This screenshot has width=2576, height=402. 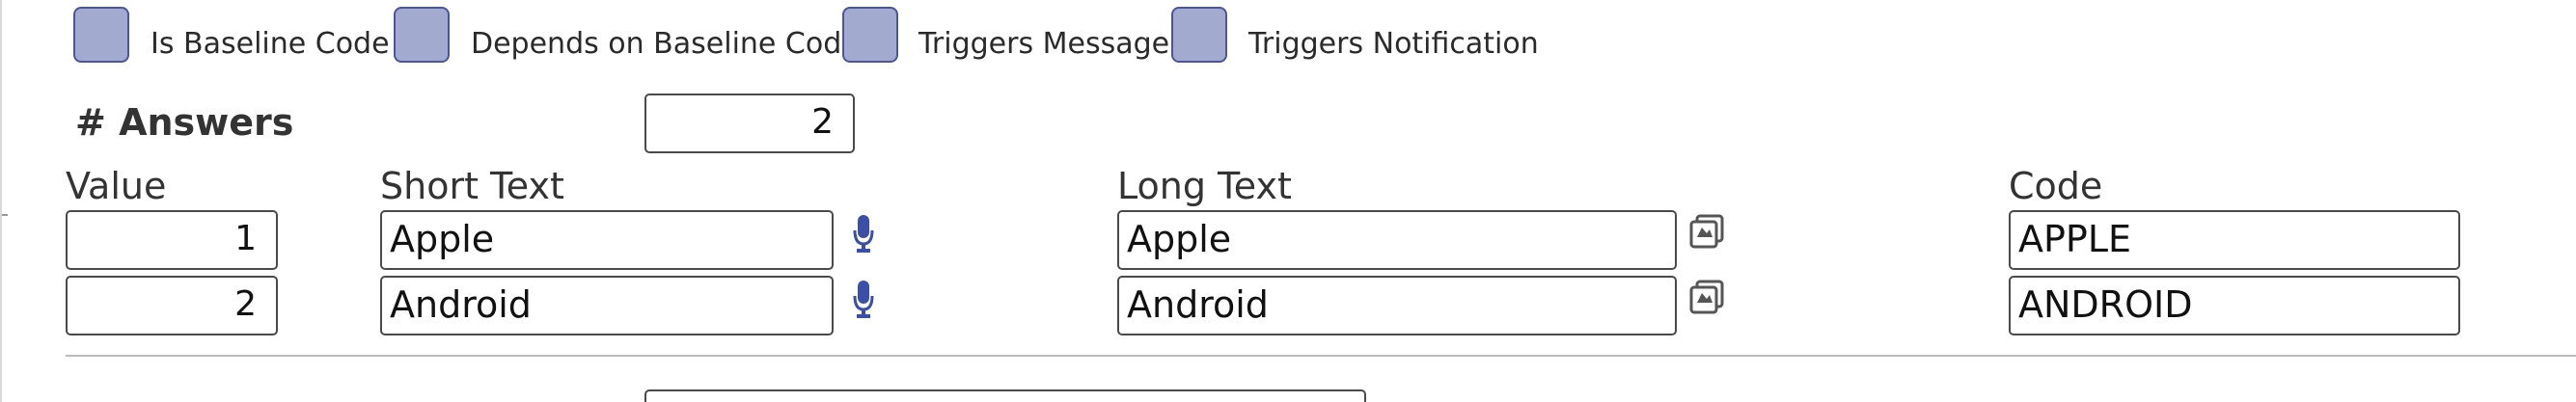 What do you see at coordinates (1321, 356) in the screenshot?
I see `section-divider` at bounding box center [1321, 356].